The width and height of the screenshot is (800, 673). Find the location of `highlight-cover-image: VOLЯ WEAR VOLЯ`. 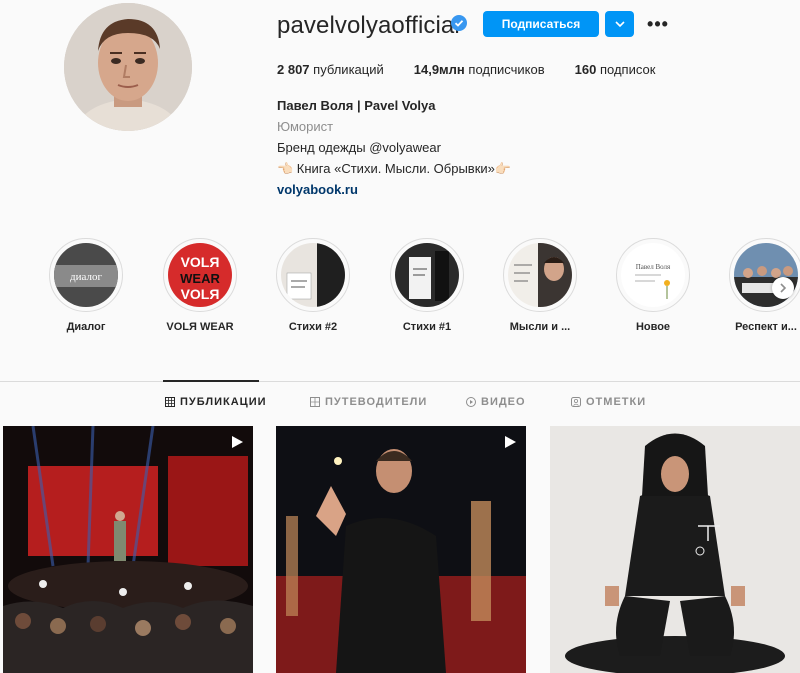

highlight-cover-image: VOLЯ WEAR VOLЯ is located at coordinates (200, 275).